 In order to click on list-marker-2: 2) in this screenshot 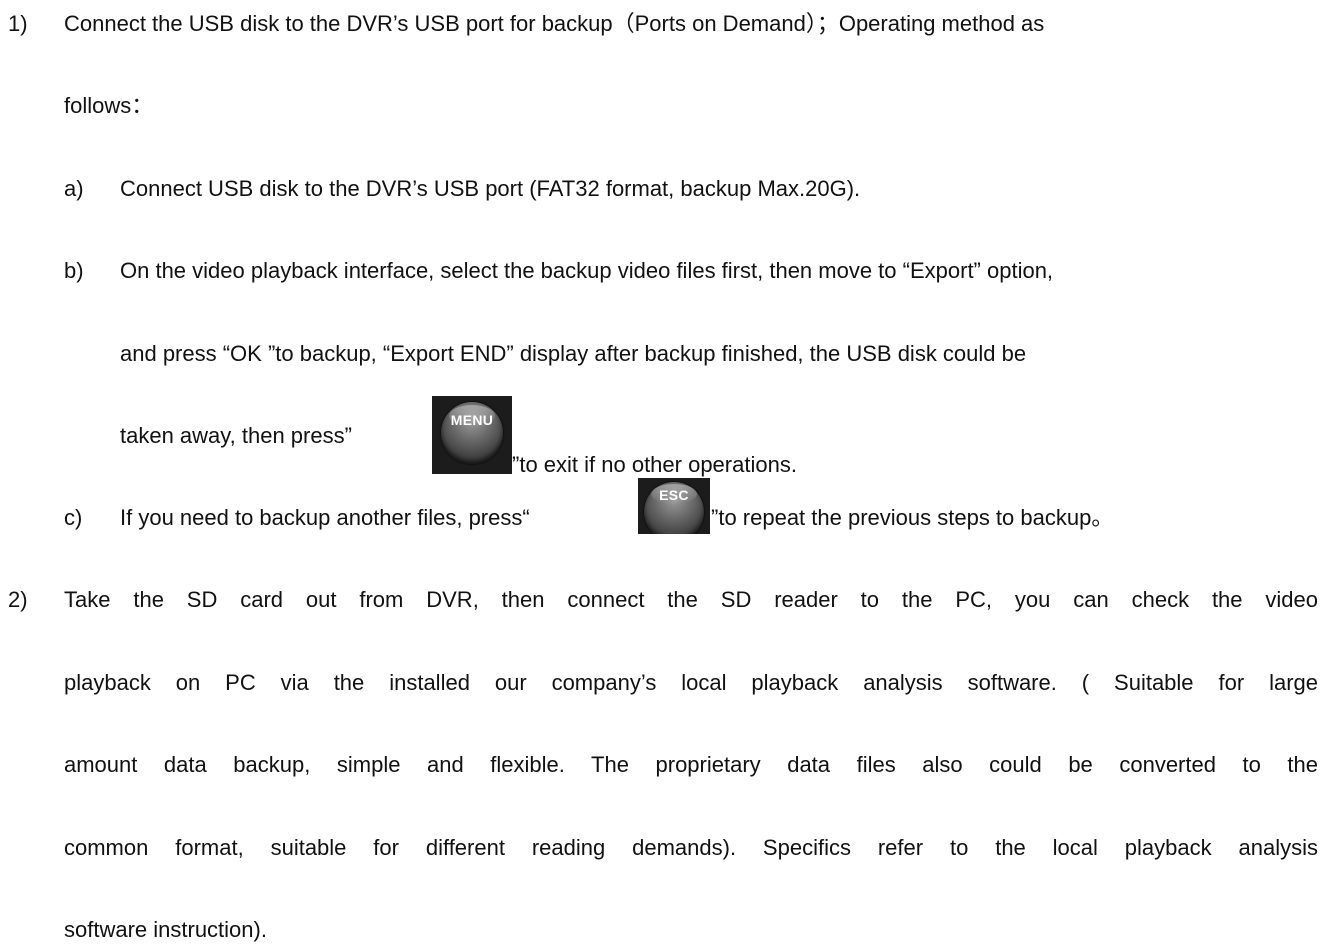, I will do `click(18, 599)`.